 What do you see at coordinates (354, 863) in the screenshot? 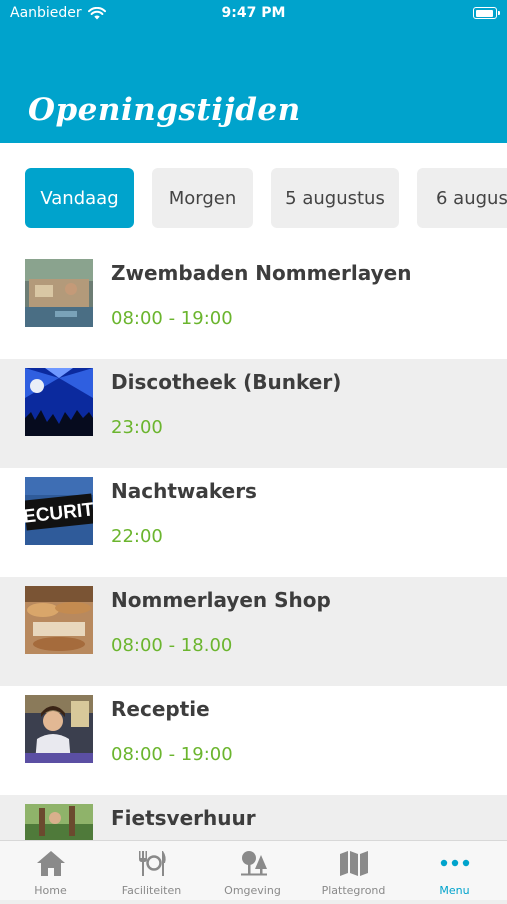
I see `map-icon` at bounding box center [354, 863].